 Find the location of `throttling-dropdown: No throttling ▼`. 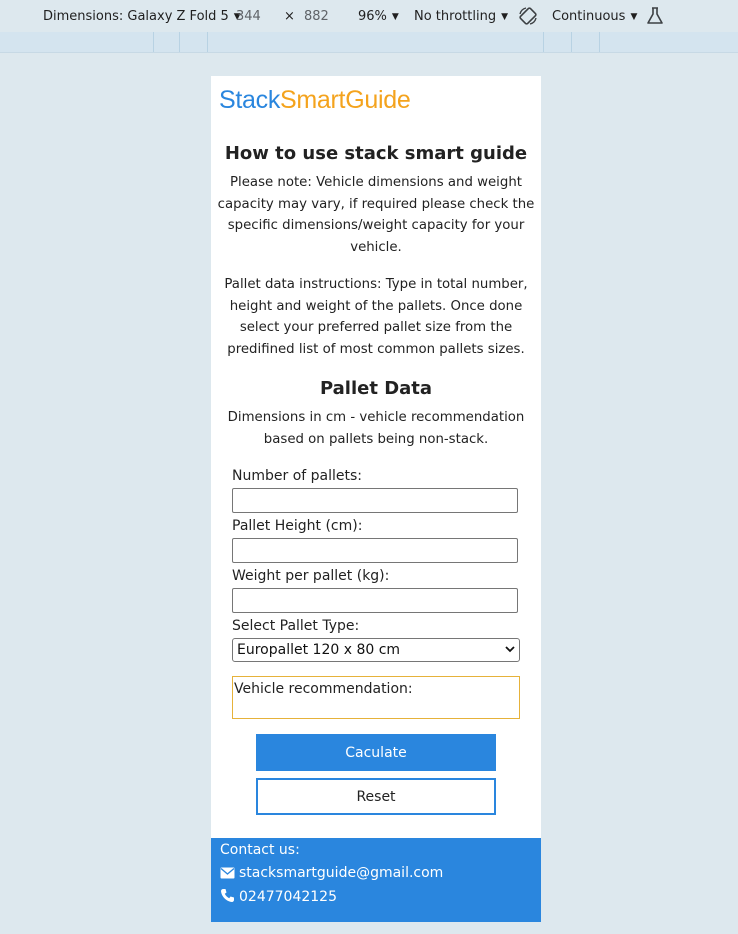

throttling-dropdown: No throttling ▼ is located at coordinates (461, 16).